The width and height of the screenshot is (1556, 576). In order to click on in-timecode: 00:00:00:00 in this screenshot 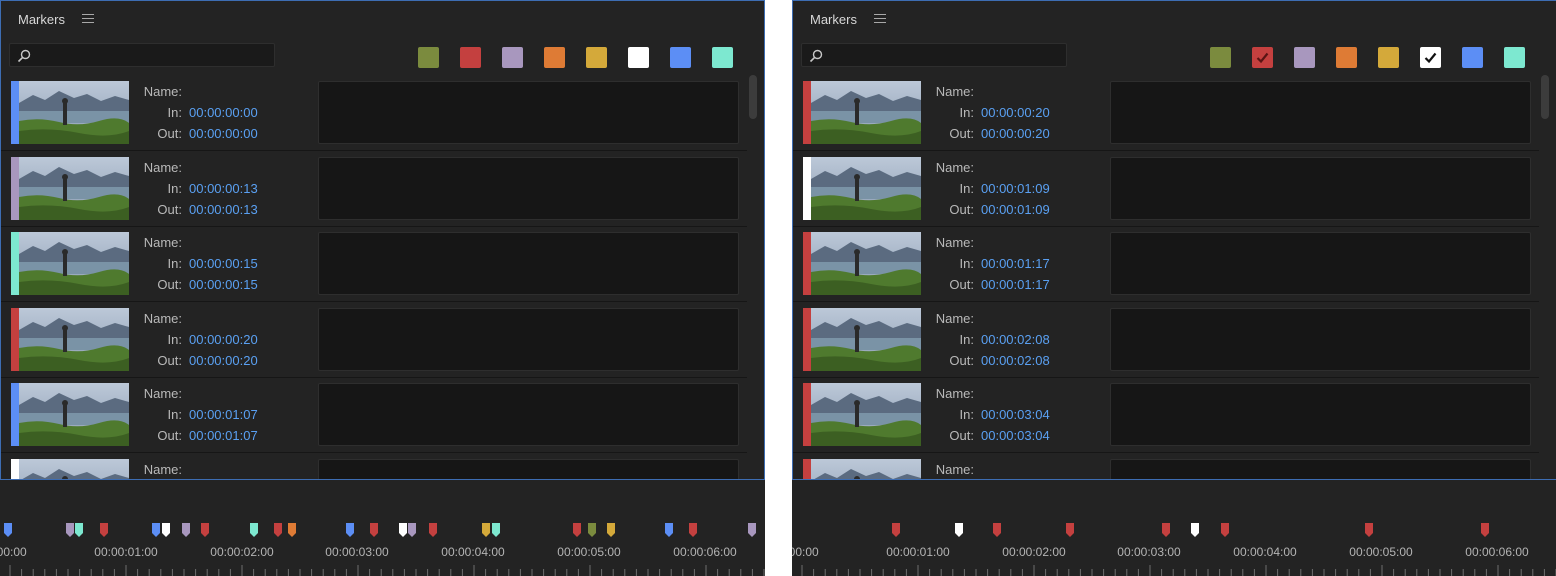, I will do `click(223, 112)`.